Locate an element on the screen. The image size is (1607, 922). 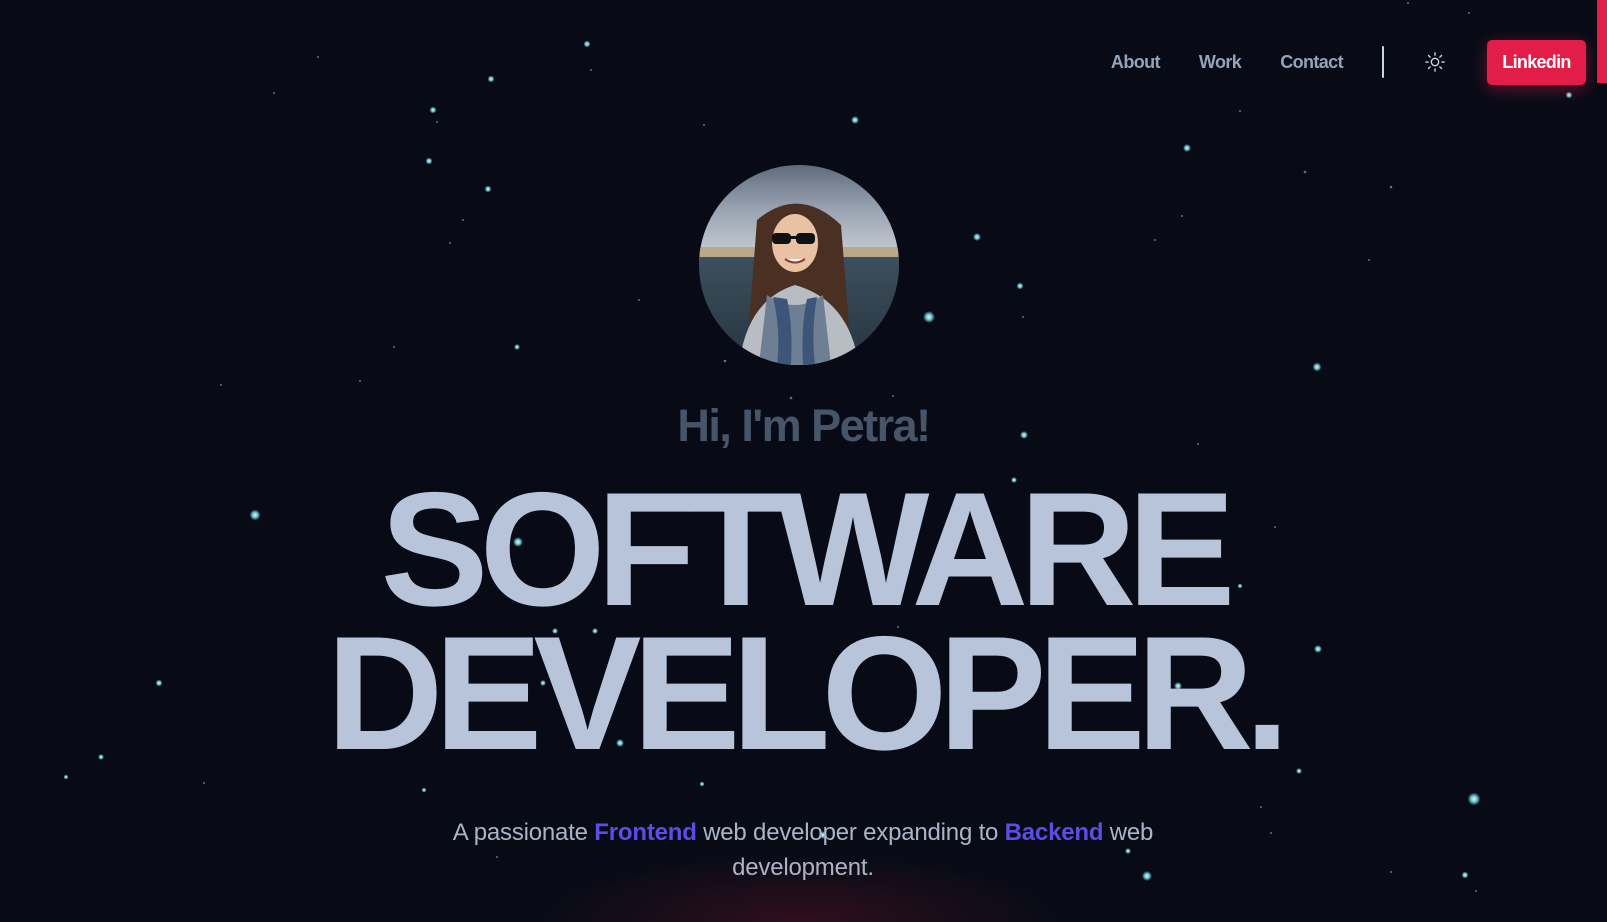
tagline-text: A passionate is located at coordinates (523, 832).